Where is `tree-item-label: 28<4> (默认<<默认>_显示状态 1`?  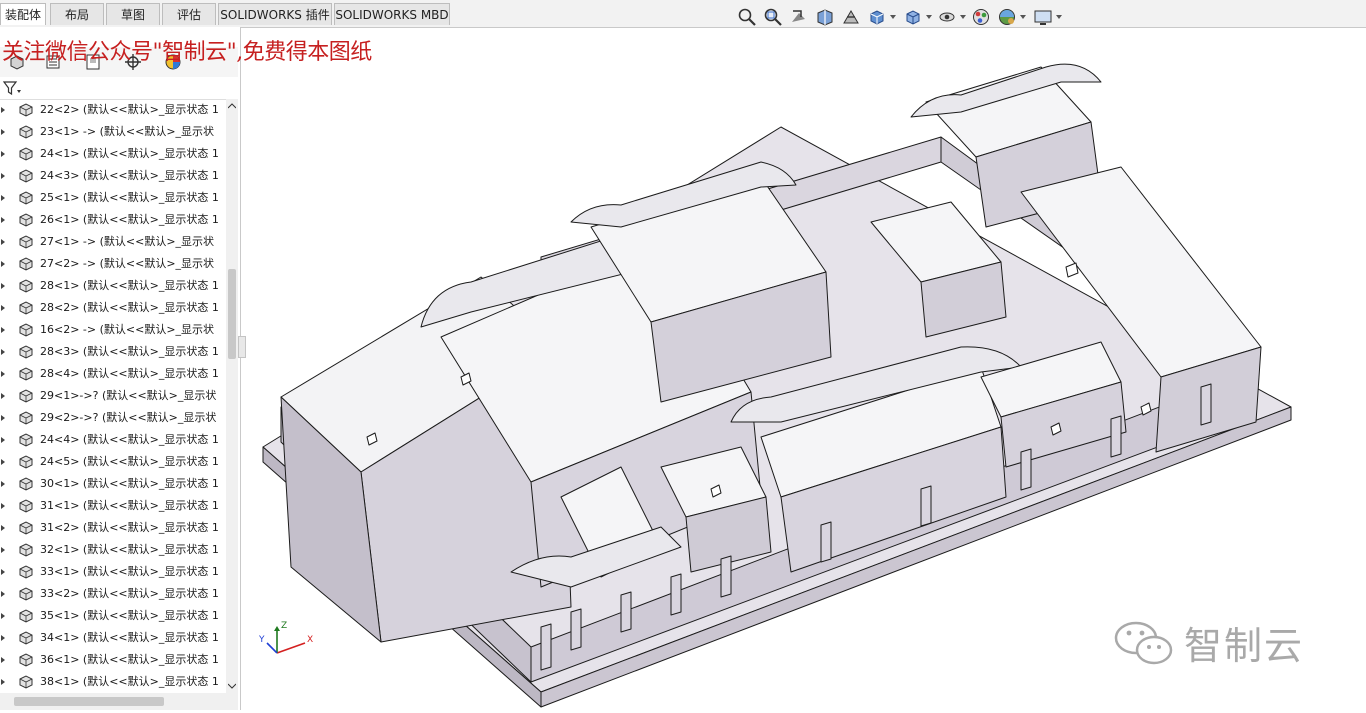 tree-item-label: 28<4> (默认<<默认>_显示状态 1 is located at coordinates (129, 373).